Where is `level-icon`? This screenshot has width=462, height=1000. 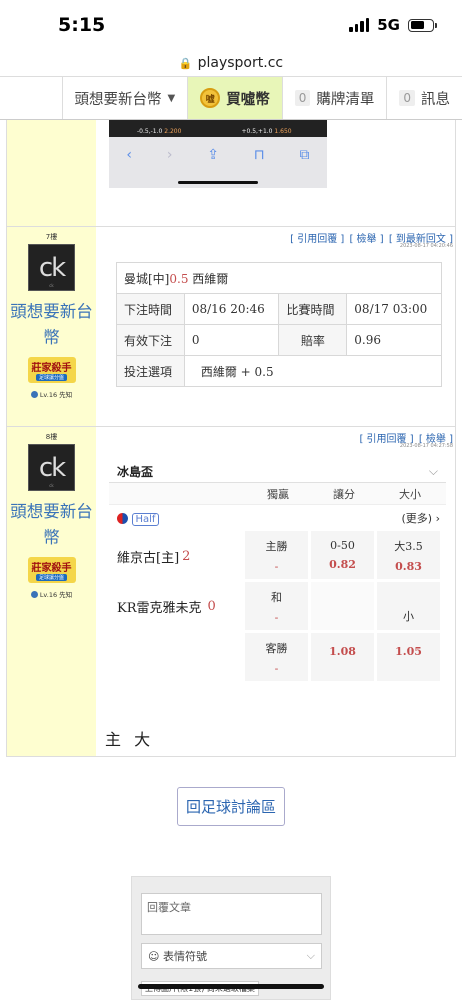 level-icon is located at coordinates (34, 394).